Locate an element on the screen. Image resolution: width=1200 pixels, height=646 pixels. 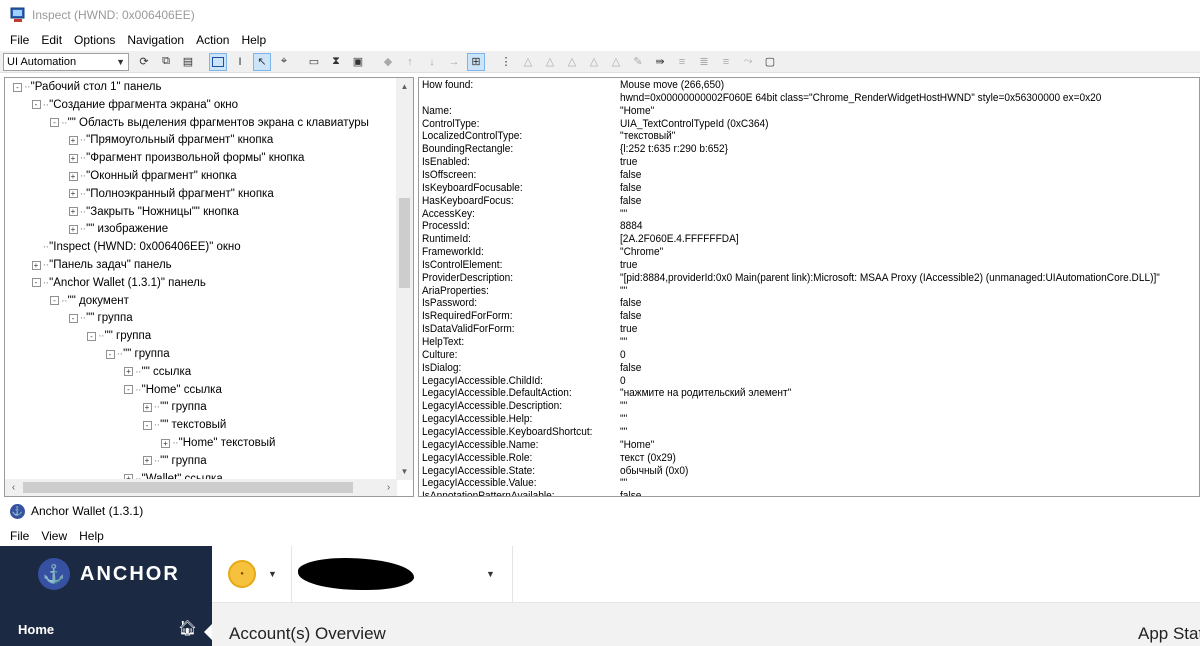
highlight-rect-icon: ▭ is located at coordinates (314, 62).